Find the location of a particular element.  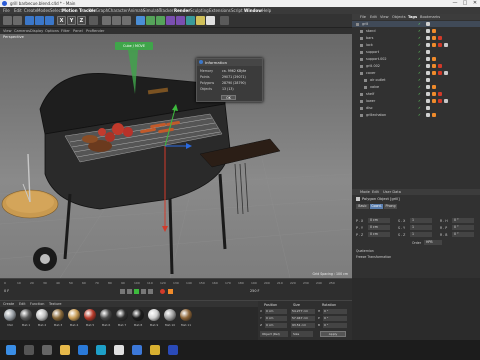

cloner-icon is located at coordinates (170, 20).